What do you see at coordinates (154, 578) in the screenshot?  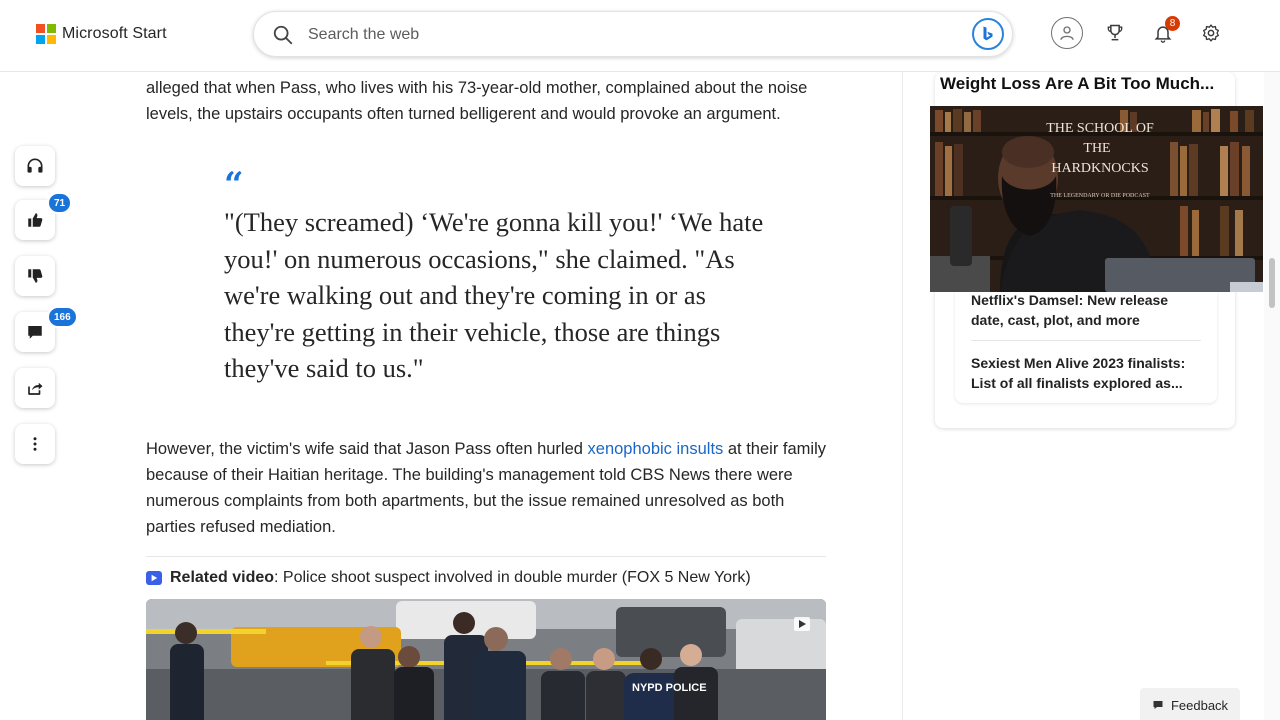 I see `video-play-icon` at bounding box center [154, 578].